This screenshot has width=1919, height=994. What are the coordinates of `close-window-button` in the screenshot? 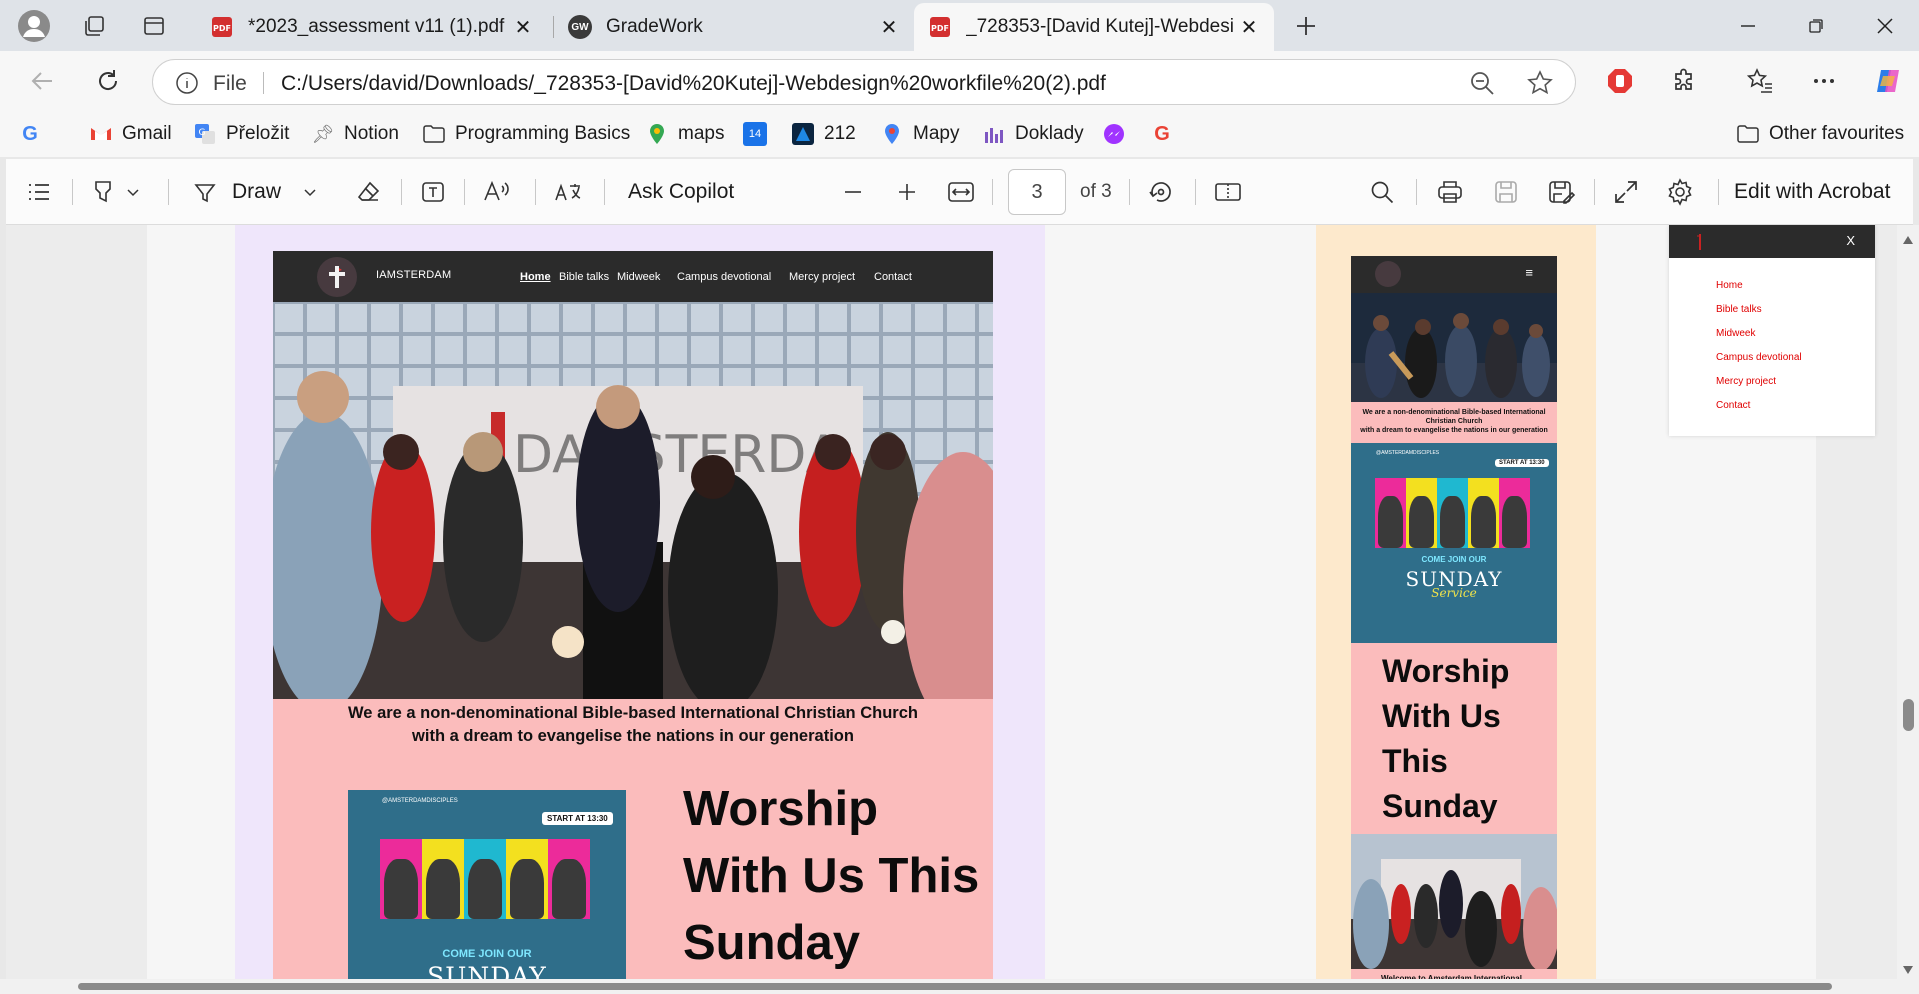 It's located at (1885, 25).